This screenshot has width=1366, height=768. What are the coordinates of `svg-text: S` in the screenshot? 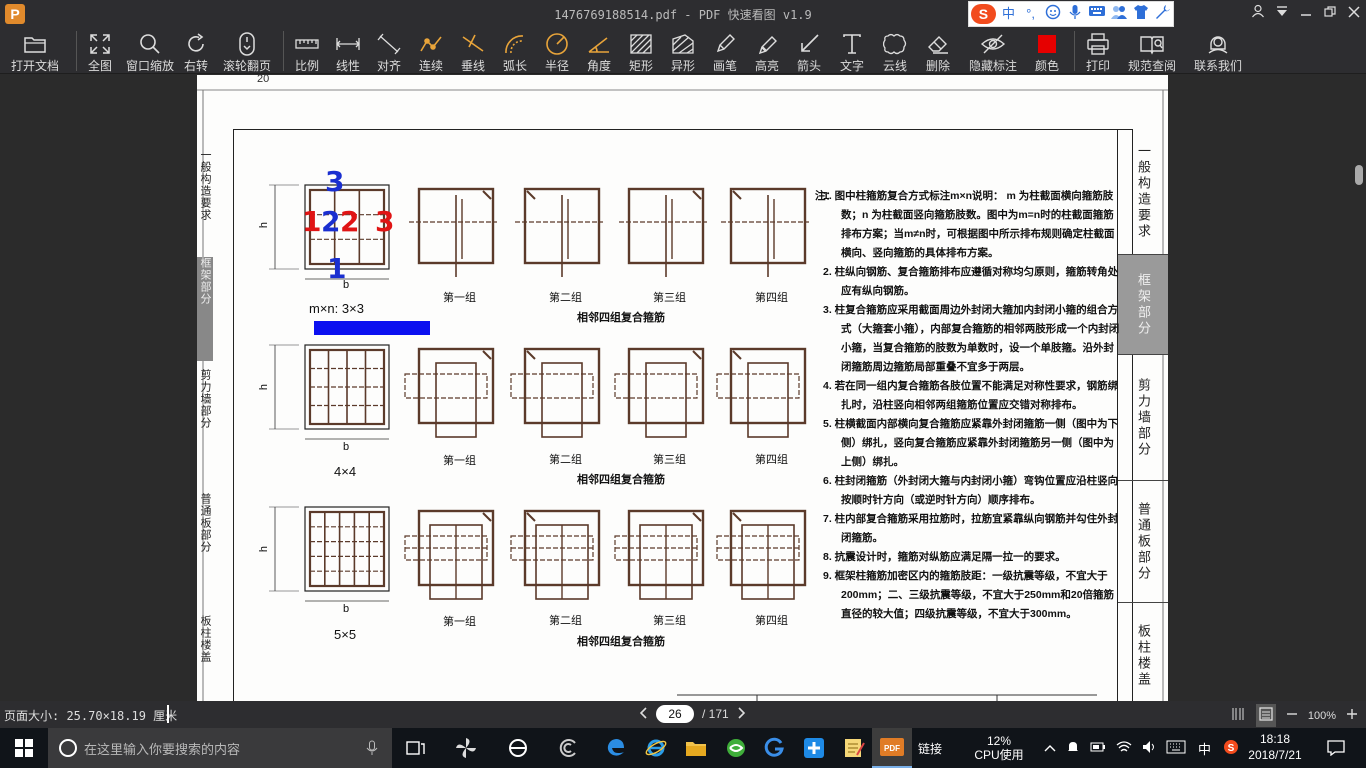 It's located at (1231, 748).